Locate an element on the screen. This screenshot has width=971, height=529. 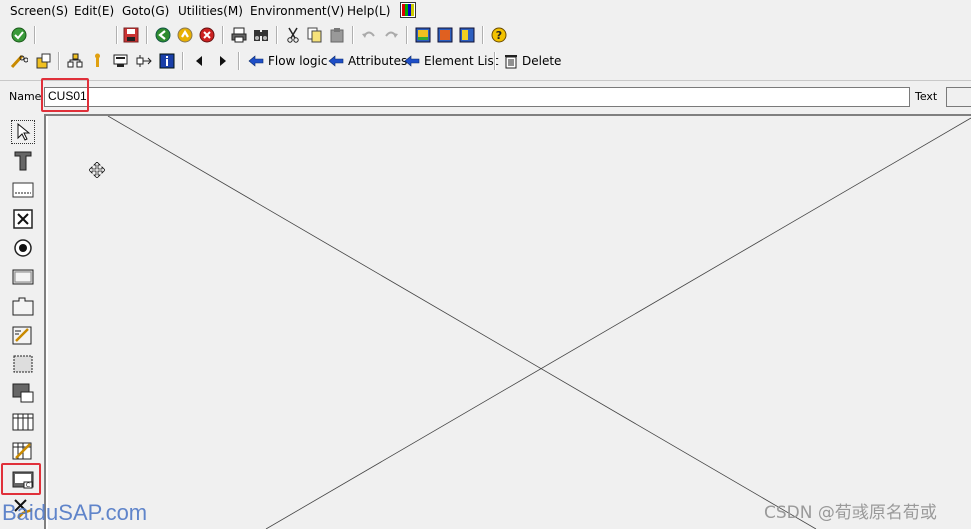
element-list-button: Element List is located at coordinates (451, 61).